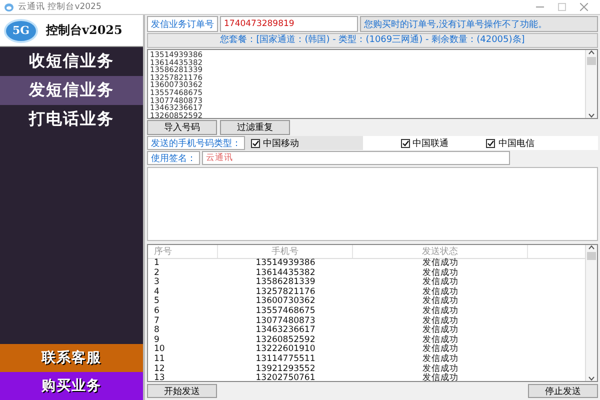 Image resolution: width=600 pixels, height=400 pixels. I want to click on table-cell-text: 2, so click(156, 273).